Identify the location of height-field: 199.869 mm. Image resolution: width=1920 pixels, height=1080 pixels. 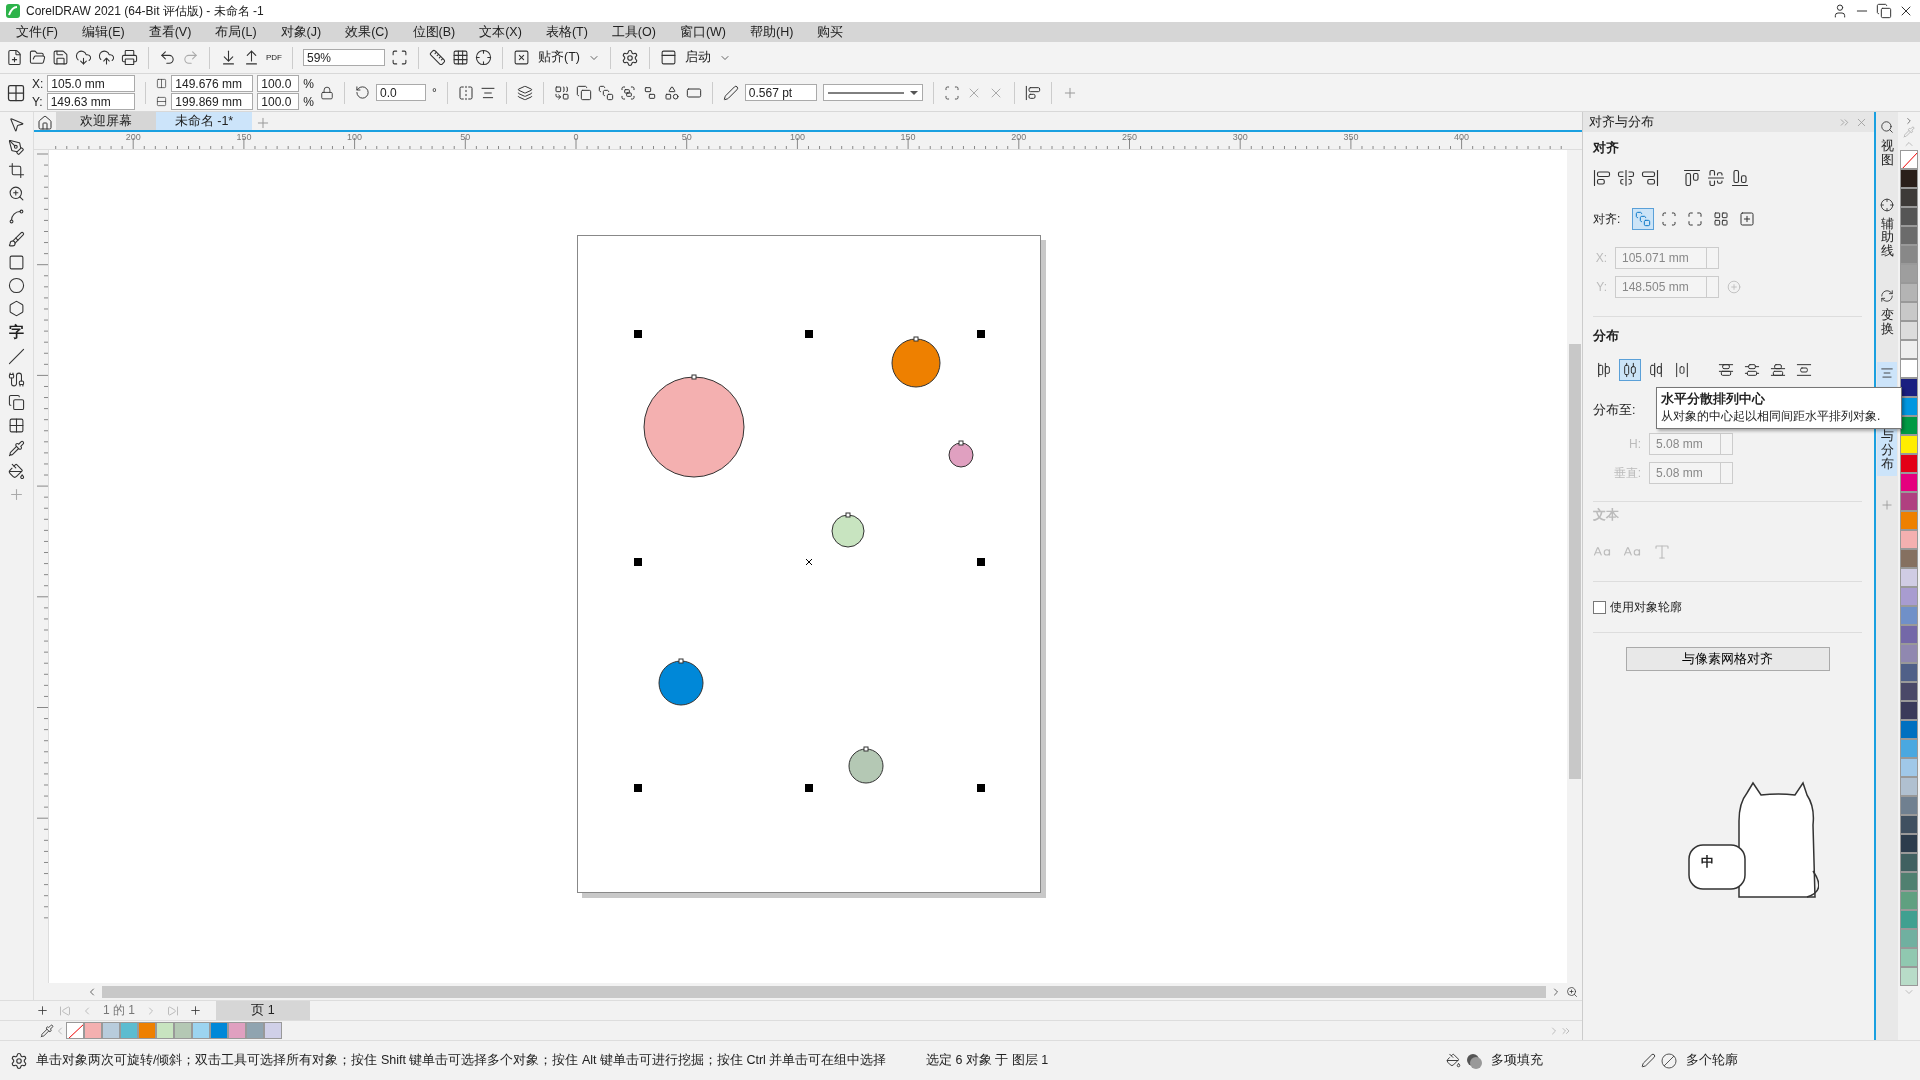
(212, 101).